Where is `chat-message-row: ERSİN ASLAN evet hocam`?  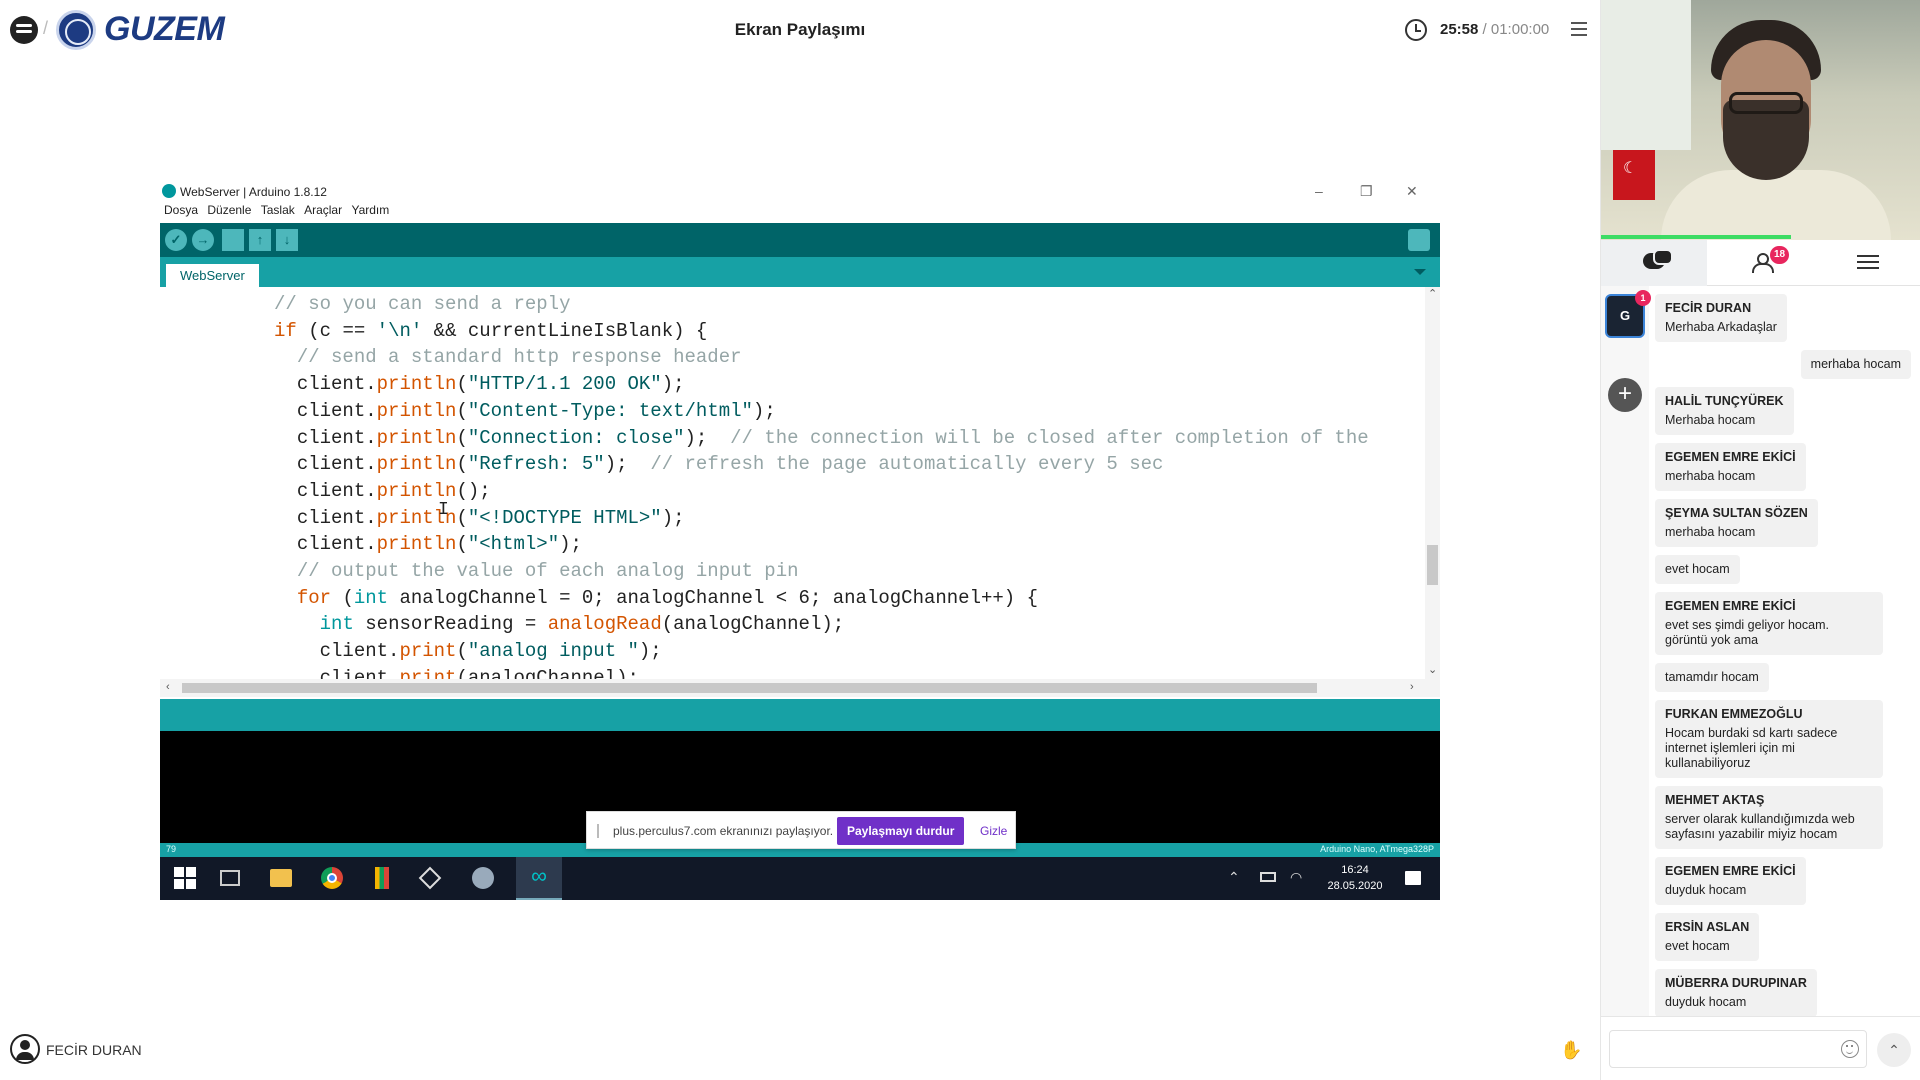 chat-message-row: ERSİN ASLAN evet hocam is located at coordinates (1785, 933).